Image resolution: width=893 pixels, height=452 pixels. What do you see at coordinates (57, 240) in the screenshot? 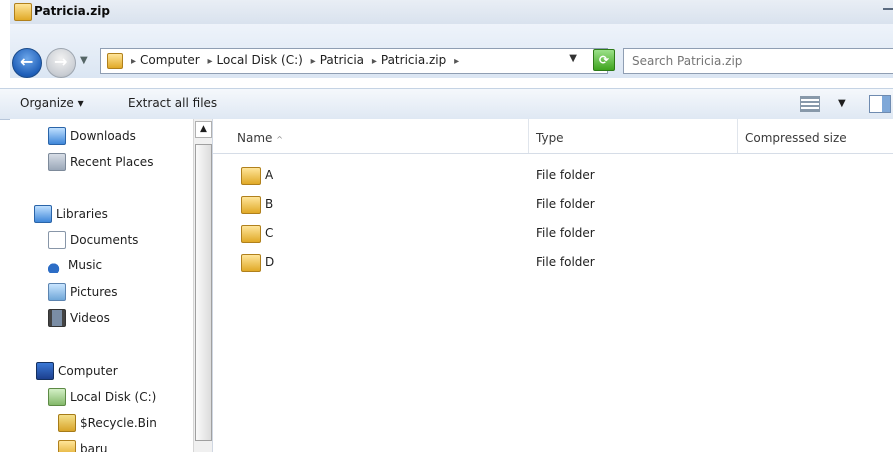
I see `documents-icon` at bounding box center [57, 240].